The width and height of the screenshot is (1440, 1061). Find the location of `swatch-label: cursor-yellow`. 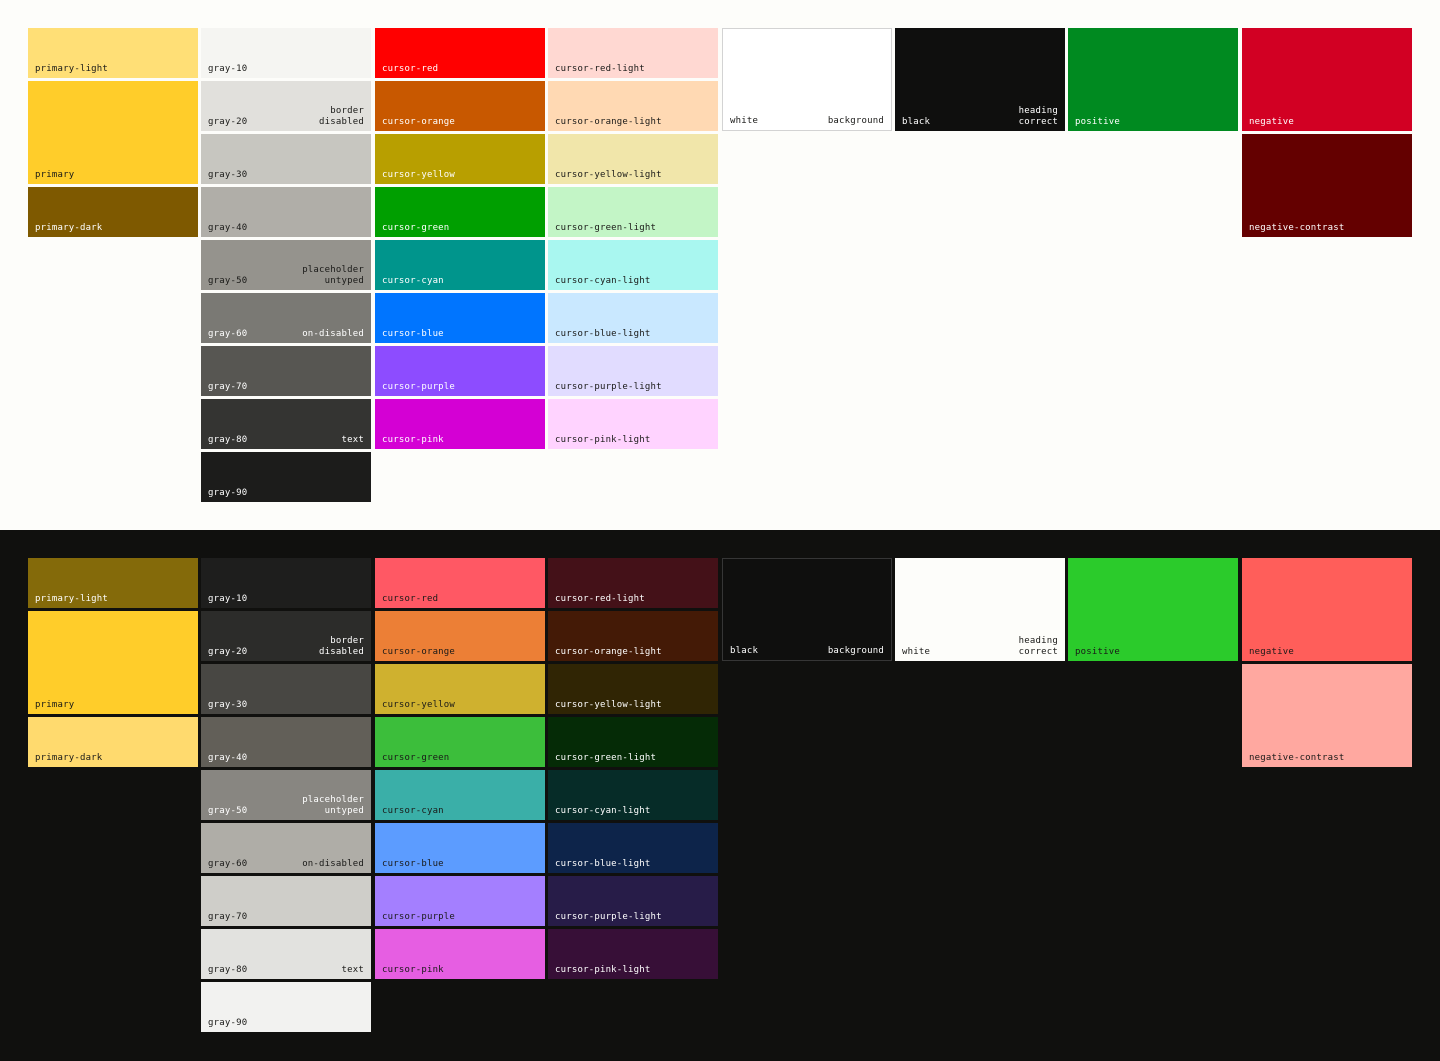

swatch-label: cursor-yellow is located at coordinates (419, 175).